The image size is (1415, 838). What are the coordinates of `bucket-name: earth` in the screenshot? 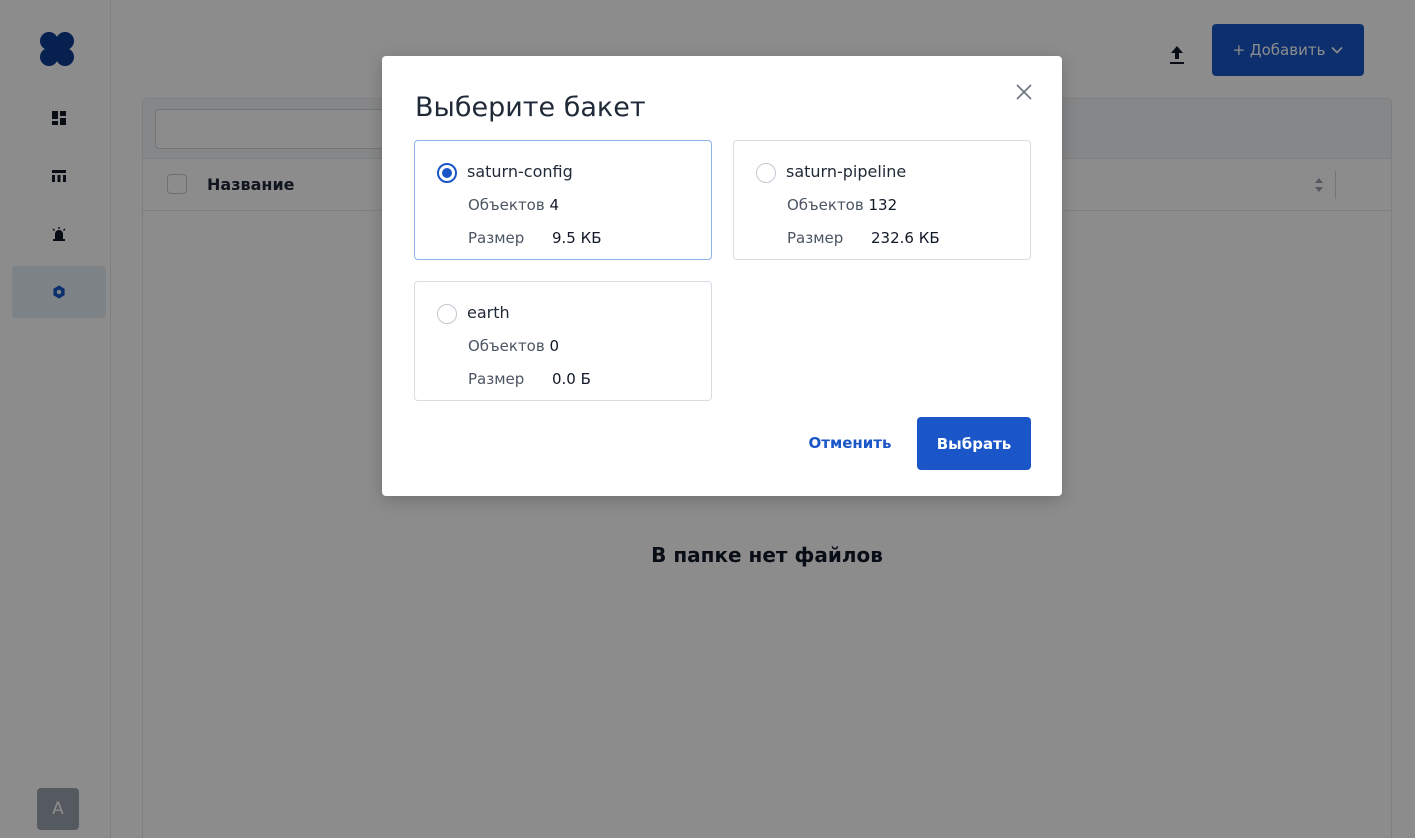 It's located at (488, 312).